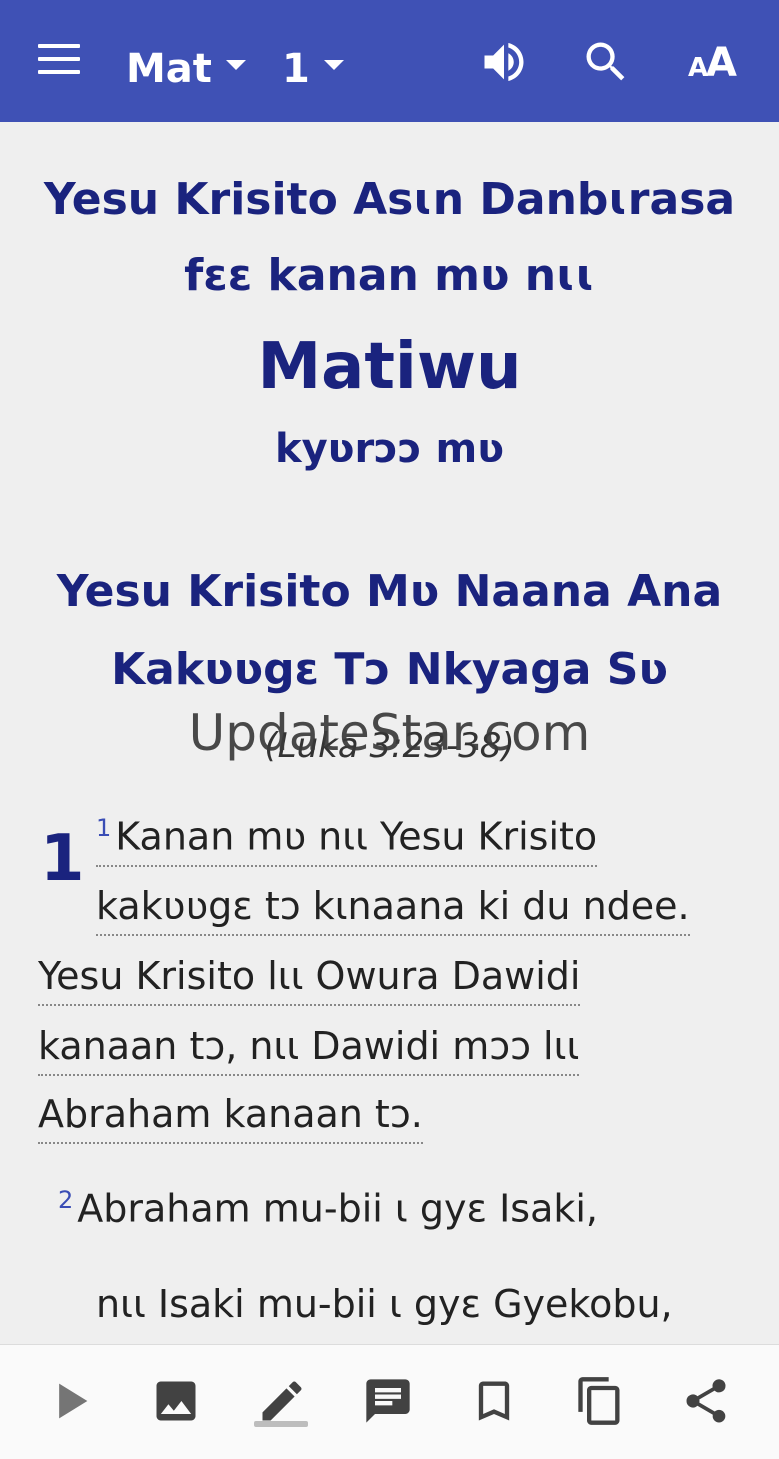 This screenshot has width=779, height=1459. I want to click on book-selector: Mat, so click(186, 69).